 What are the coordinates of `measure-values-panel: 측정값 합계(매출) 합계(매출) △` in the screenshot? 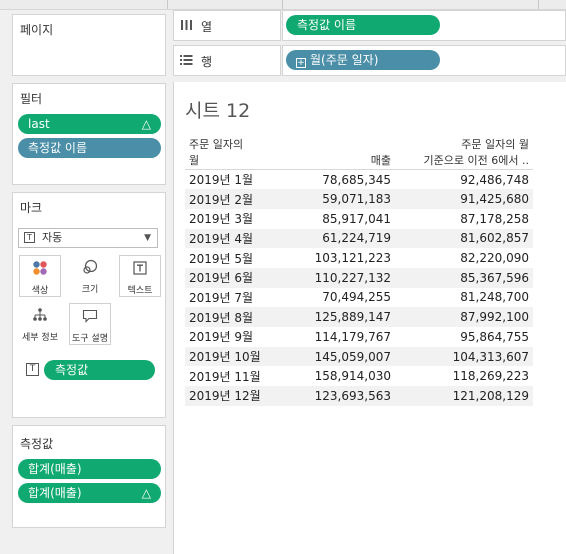 It's located at (89, 476).